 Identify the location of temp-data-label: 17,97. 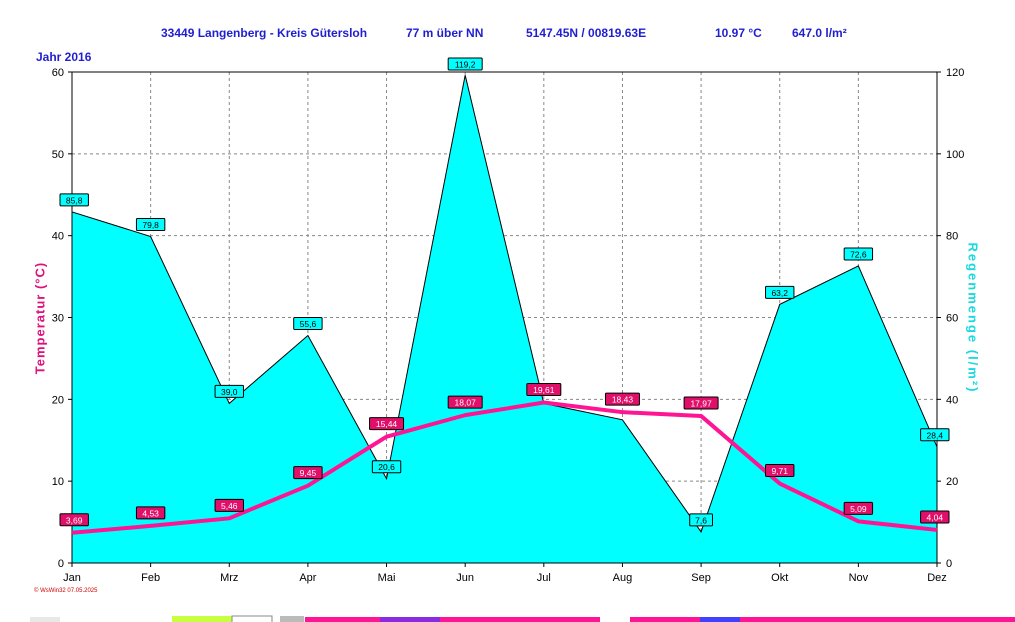
(701, 403).